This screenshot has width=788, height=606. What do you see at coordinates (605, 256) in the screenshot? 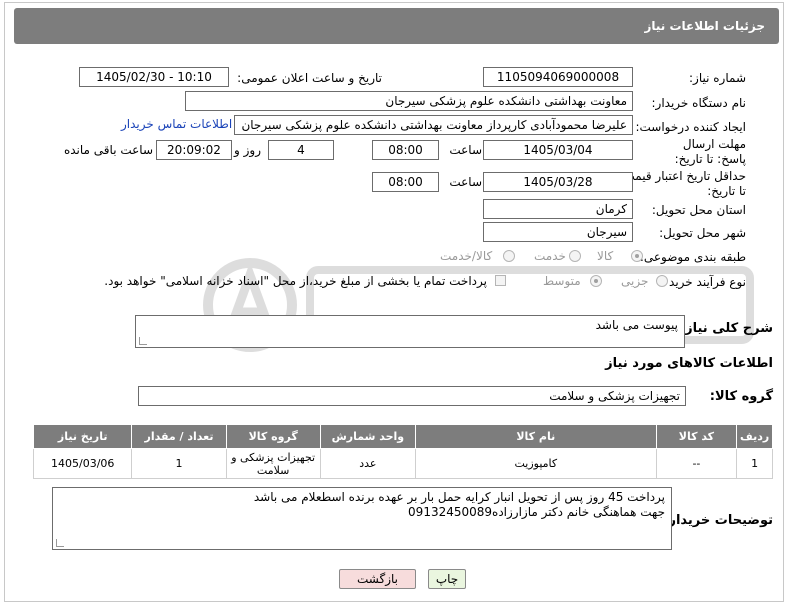
I see `category-option-goods: کالا` at bounding box center [605, 256].